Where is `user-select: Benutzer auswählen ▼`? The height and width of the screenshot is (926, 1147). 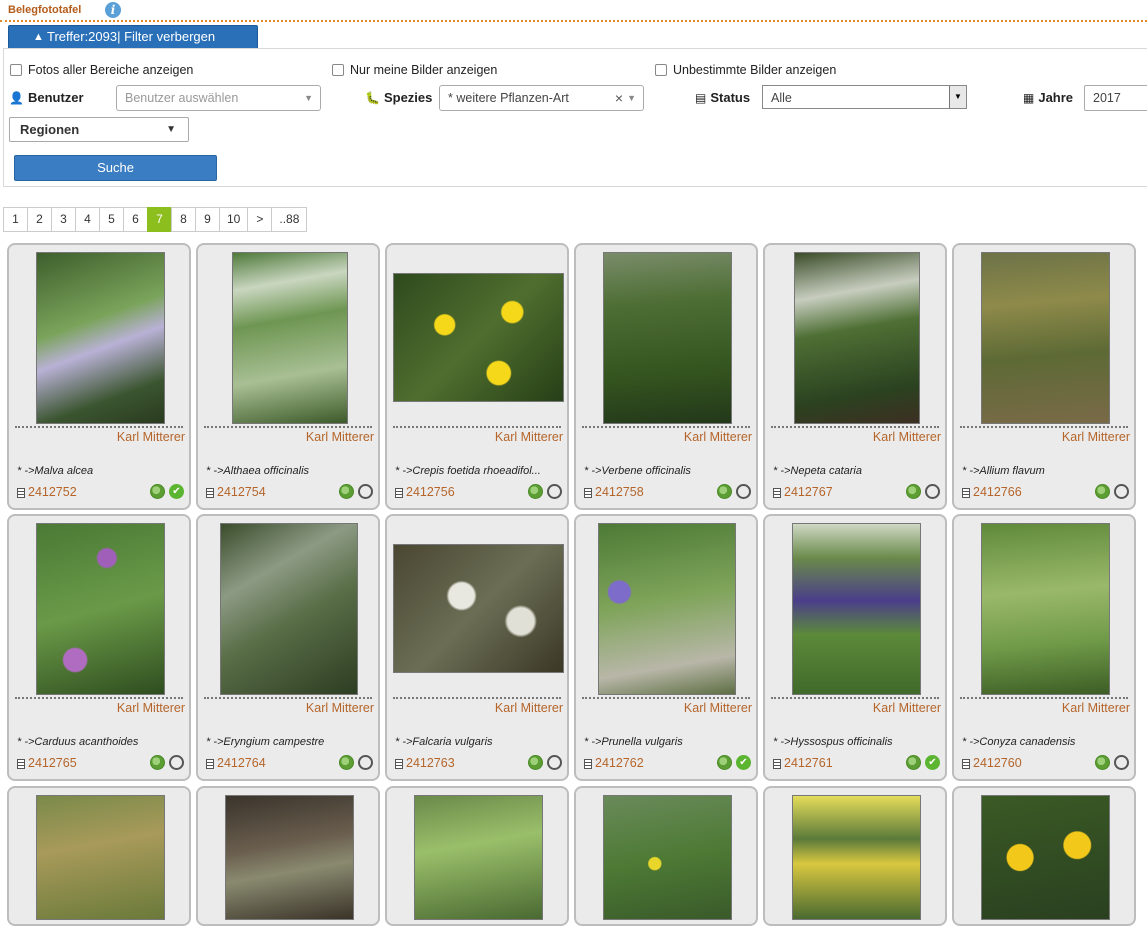 user-select: Benutzer auswählen ▼ is located at coordinates (218, 98).